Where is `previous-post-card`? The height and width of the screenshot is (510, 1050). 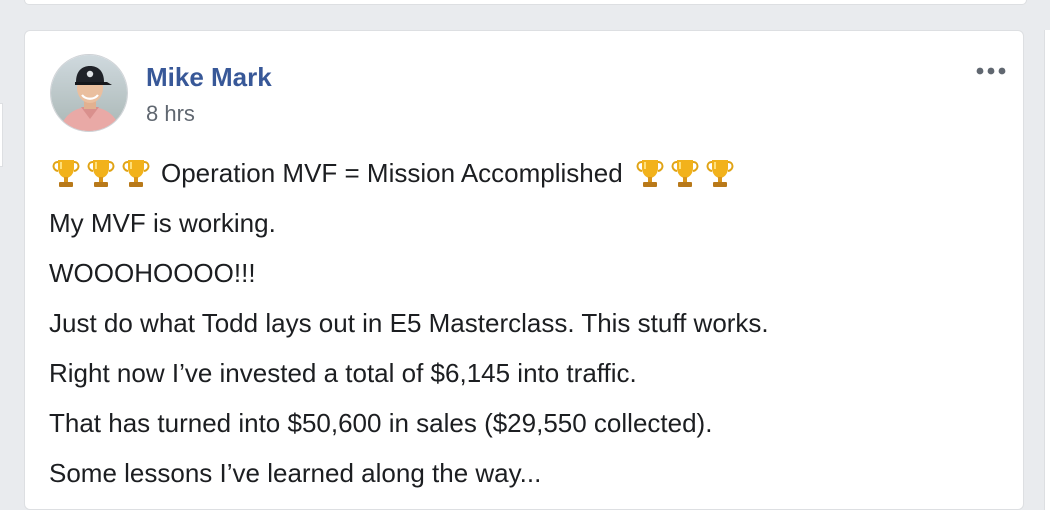
previous-post-card is located at coordinates (525, 2).